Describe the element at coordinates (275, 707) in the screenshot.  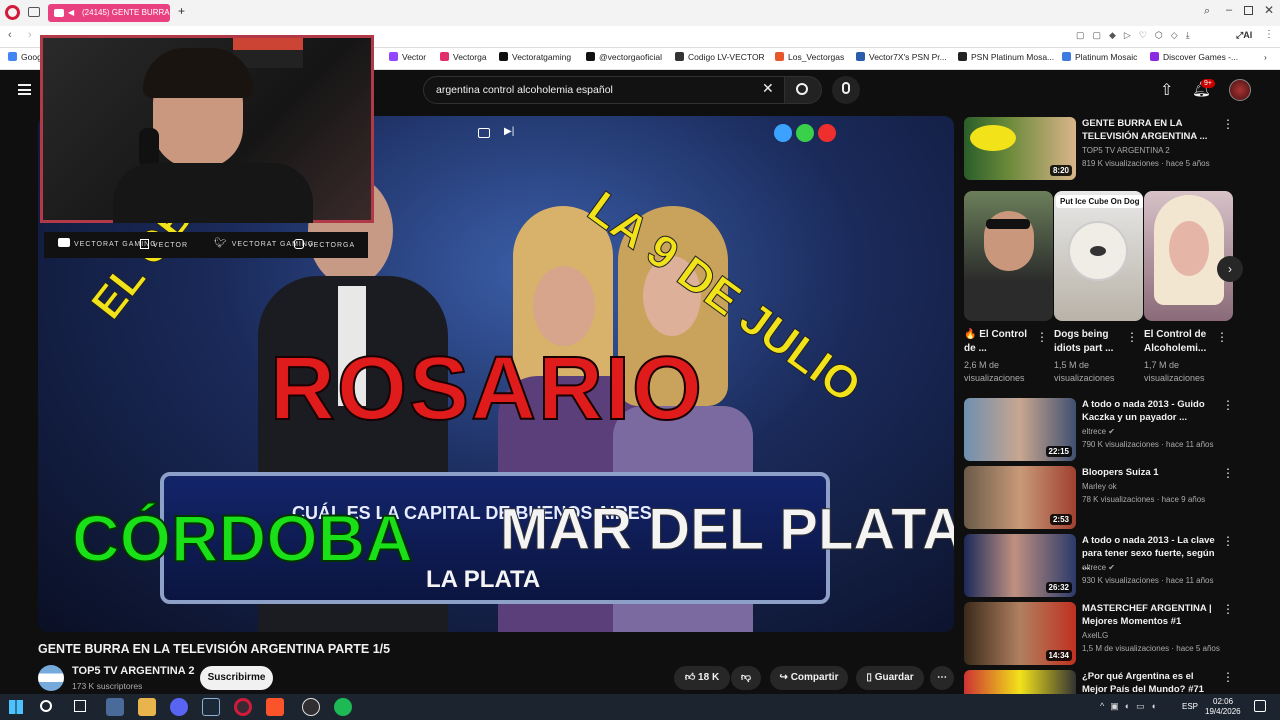
I see `brave-icon` at that location.